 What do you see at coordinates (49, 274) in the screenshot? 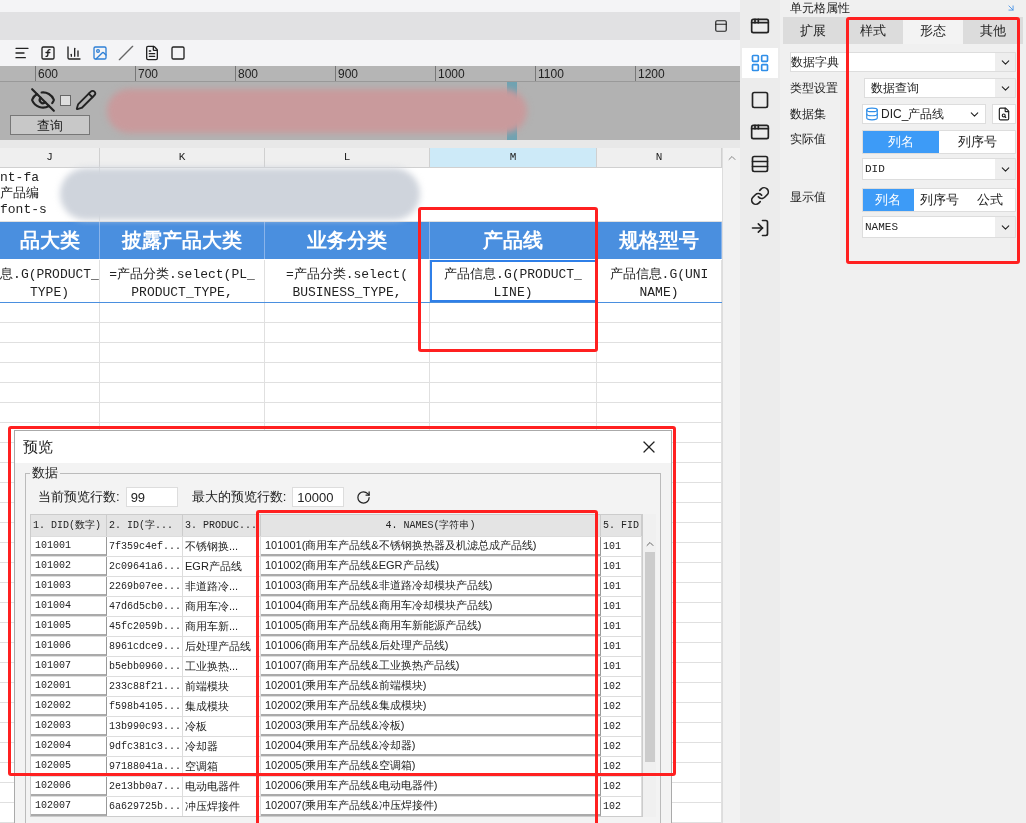
I see `formula-text: 息.G(PRODUCT_` at bounding box center [49, 274].